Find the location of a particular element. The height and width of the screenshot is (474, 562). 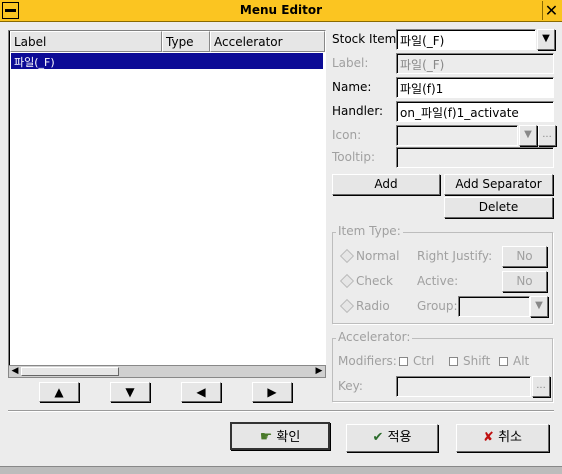

apply-label: 적용 is located at coordinates (399, 437).